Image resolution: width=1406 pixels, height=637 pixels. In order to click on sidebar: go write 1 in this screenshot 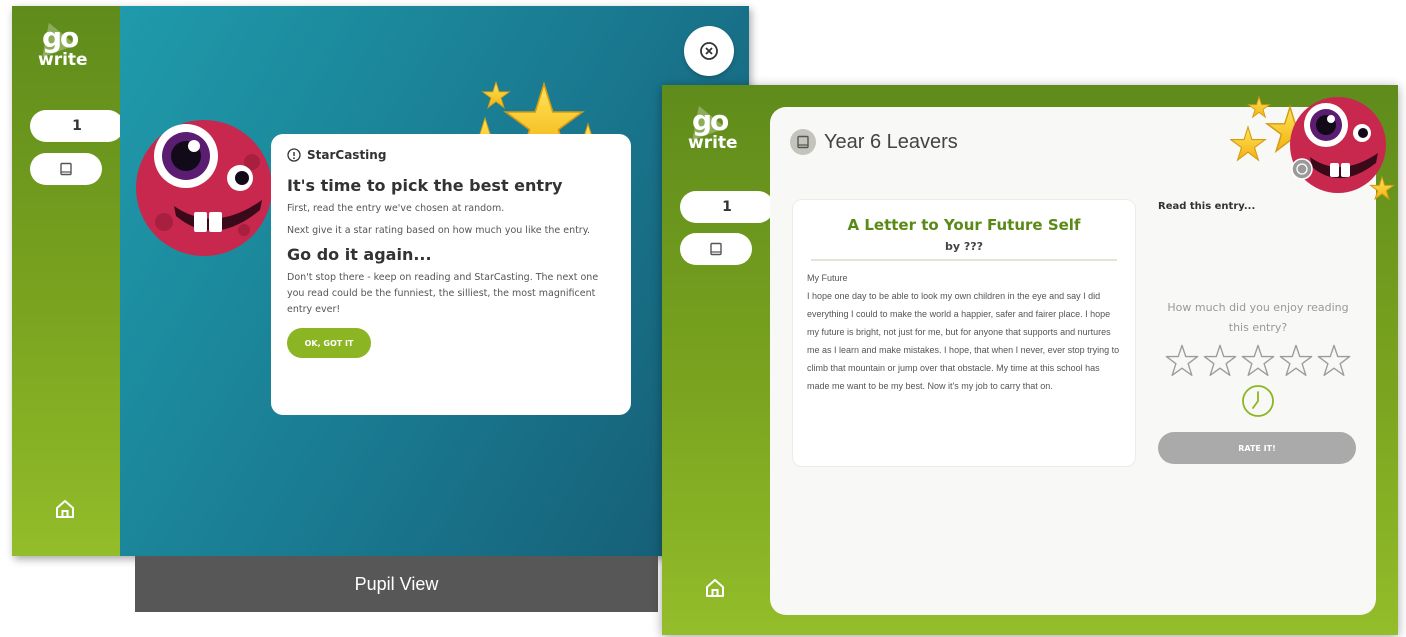, I will do `click(68, 281)`.